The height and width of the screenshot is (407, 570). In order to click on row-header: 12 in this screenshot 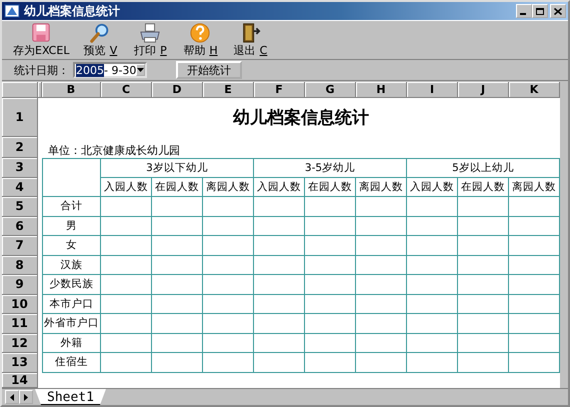, I will do `click(20, 343)`.